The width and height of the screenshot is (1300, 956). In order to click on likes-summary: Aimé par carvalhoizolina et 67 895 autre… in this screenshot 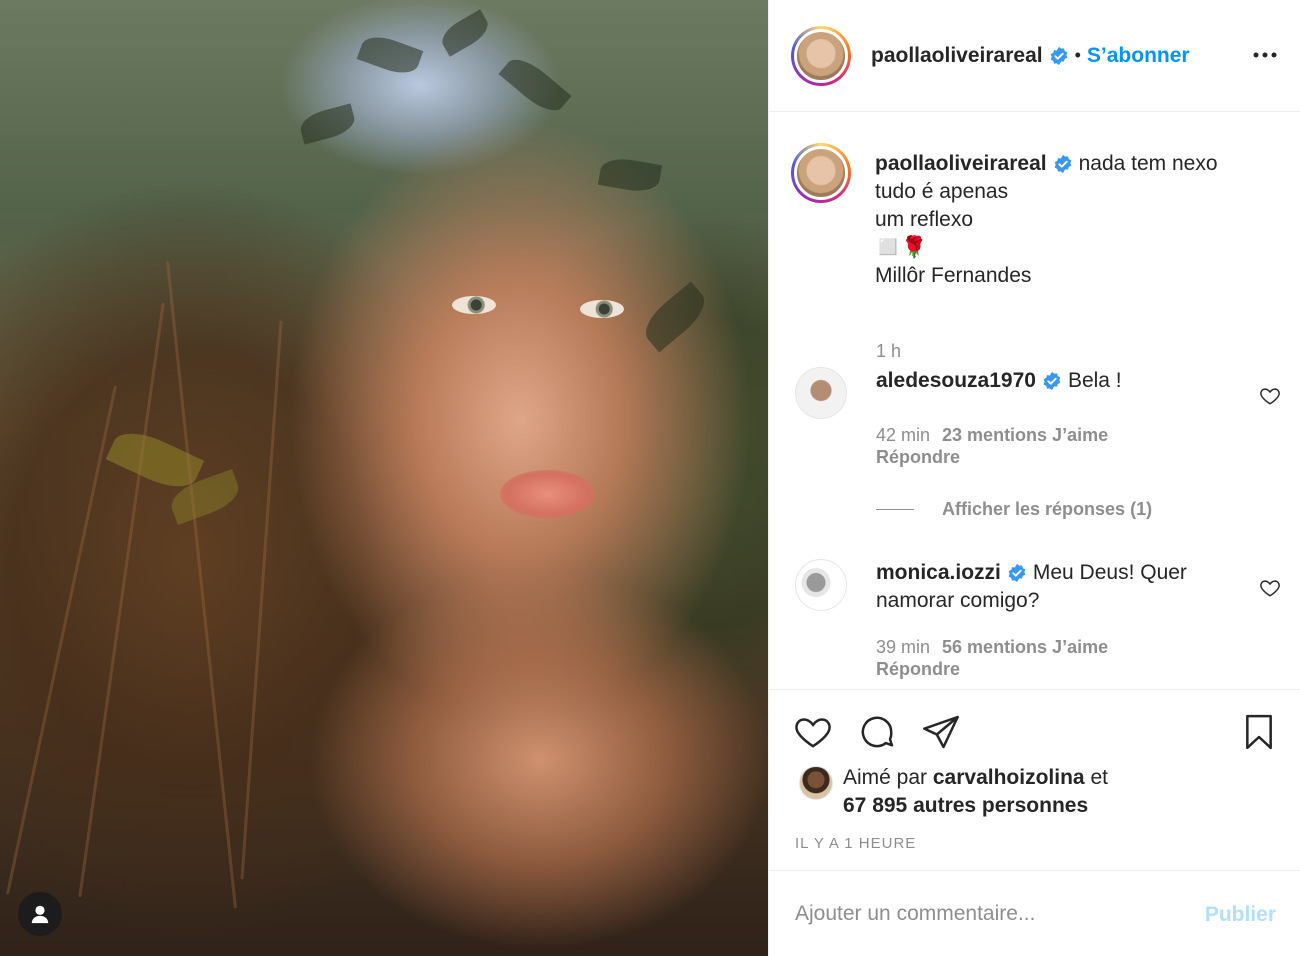, I will do `click(953, 793)`.